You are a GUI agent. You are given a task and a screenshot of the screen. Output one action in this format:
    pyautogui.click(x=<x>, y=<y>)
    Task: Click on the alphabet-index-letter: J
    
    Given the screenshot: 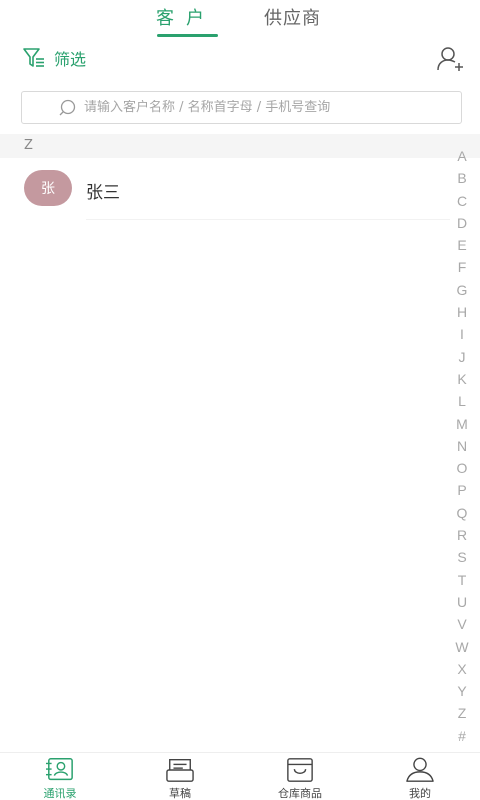 What is the action you would take?
    pyautogui.click(x=462, y=357)
    